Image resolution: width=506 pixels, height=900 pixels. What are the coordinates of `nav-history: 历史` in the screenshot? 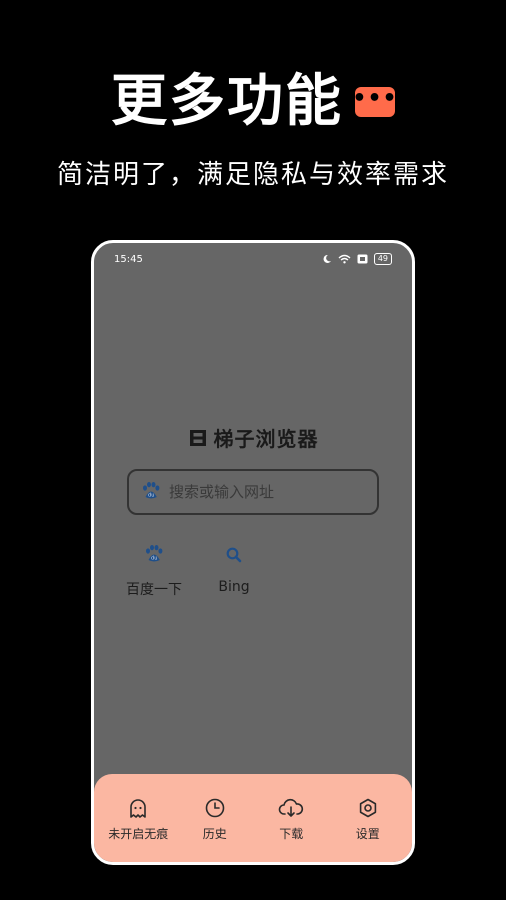 It's located at (215, 818).